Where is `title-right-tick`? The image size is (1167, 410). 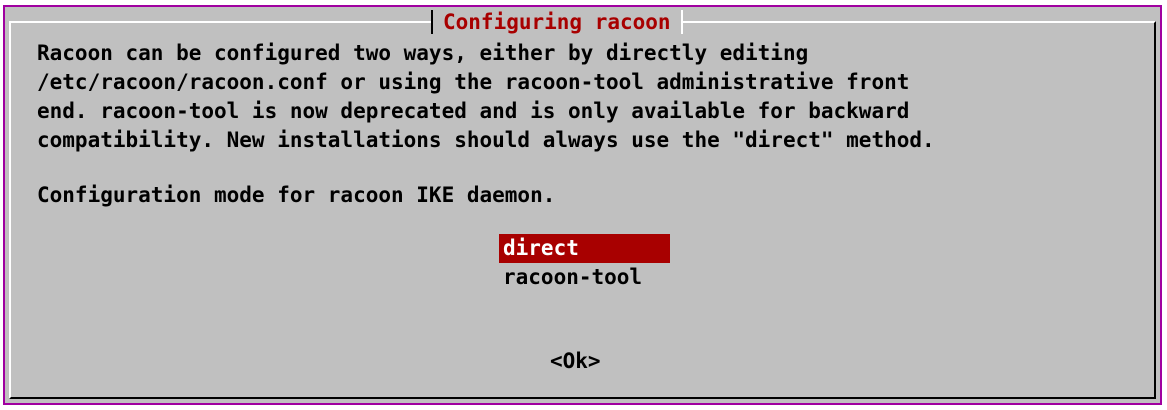 title-right-tick is located at coordinates (681, 22).